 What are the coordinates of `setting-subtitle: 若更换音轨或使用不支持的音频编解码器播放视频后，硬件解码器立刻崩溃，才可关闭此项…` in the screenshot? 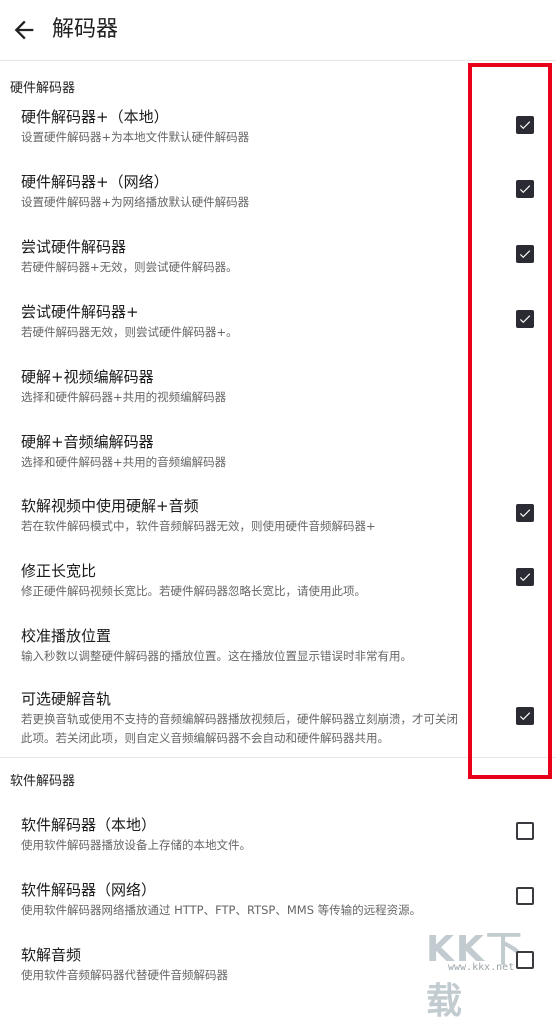 It's located at (239, 728).